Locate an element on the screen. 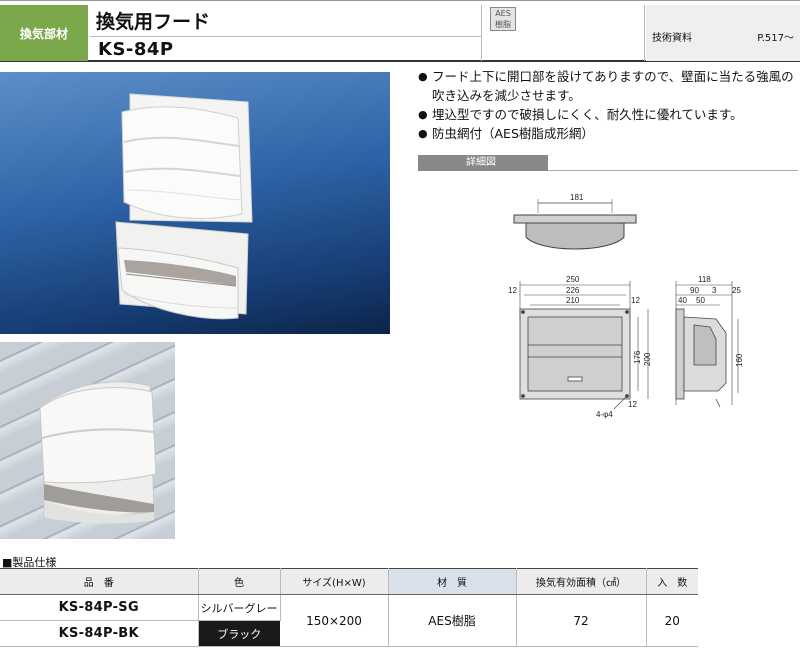  aes-badge-line1: AES is located at coordinates (503, 13).